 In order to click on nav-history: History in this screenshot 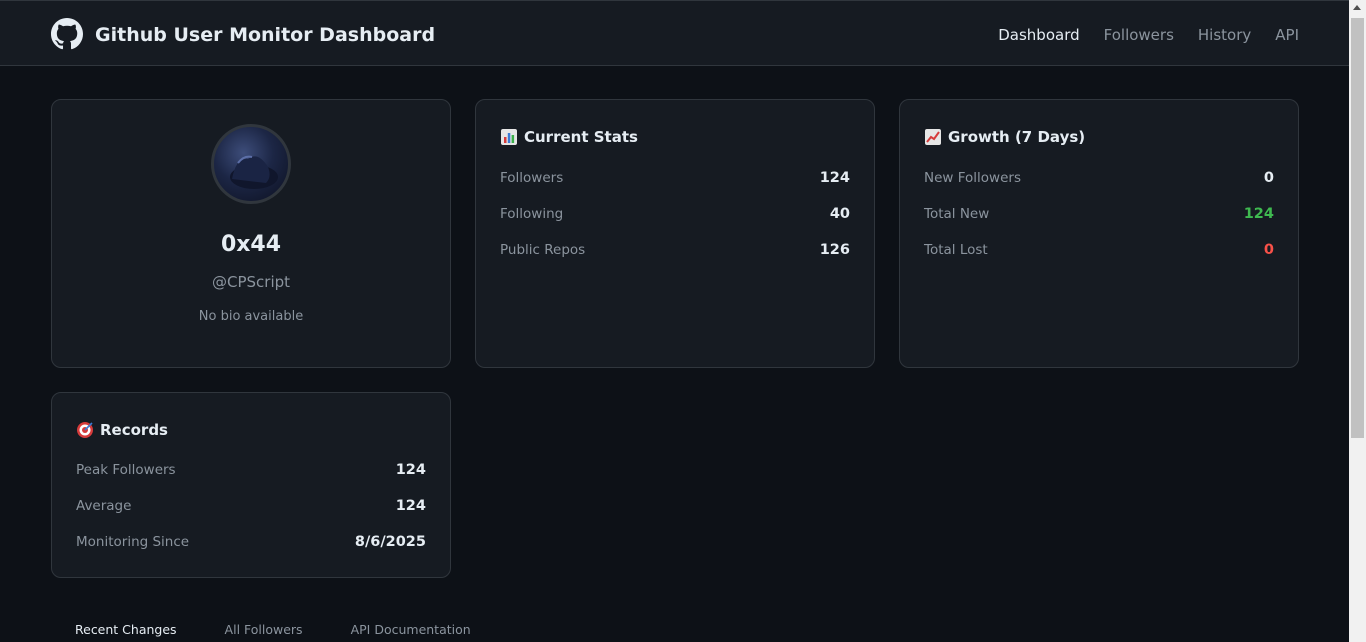, I will do `click(1224, 35)`.